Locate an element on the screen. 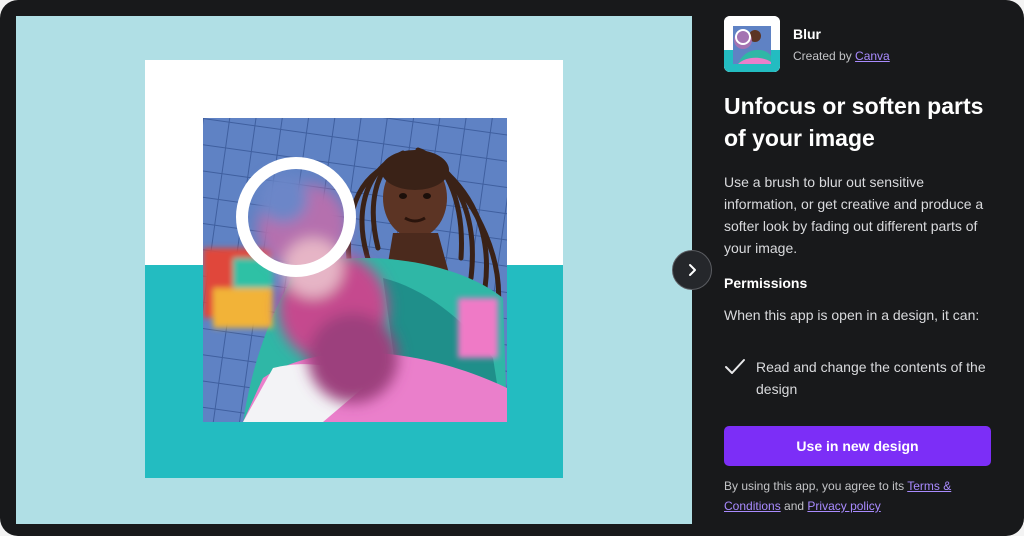  creator-prefix: Created by is located at coordinates (824, 56).